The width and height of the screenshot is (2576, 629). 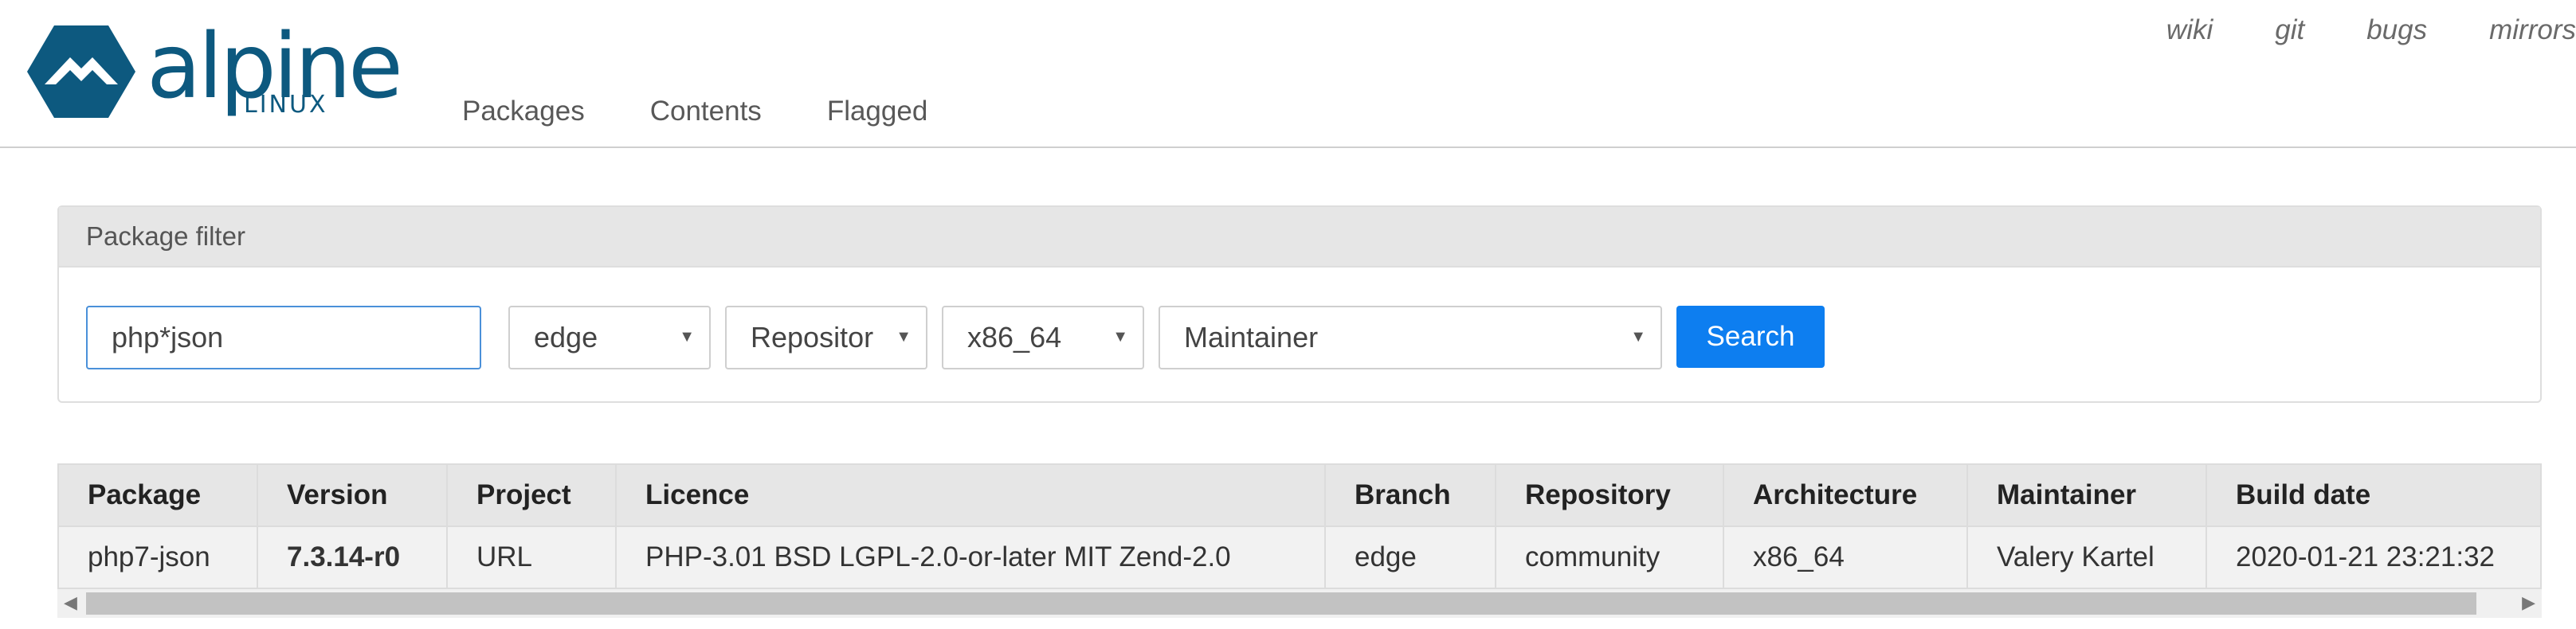 I want to click on version-cell: 7.3.14-r0, so click(x=352, y=557).